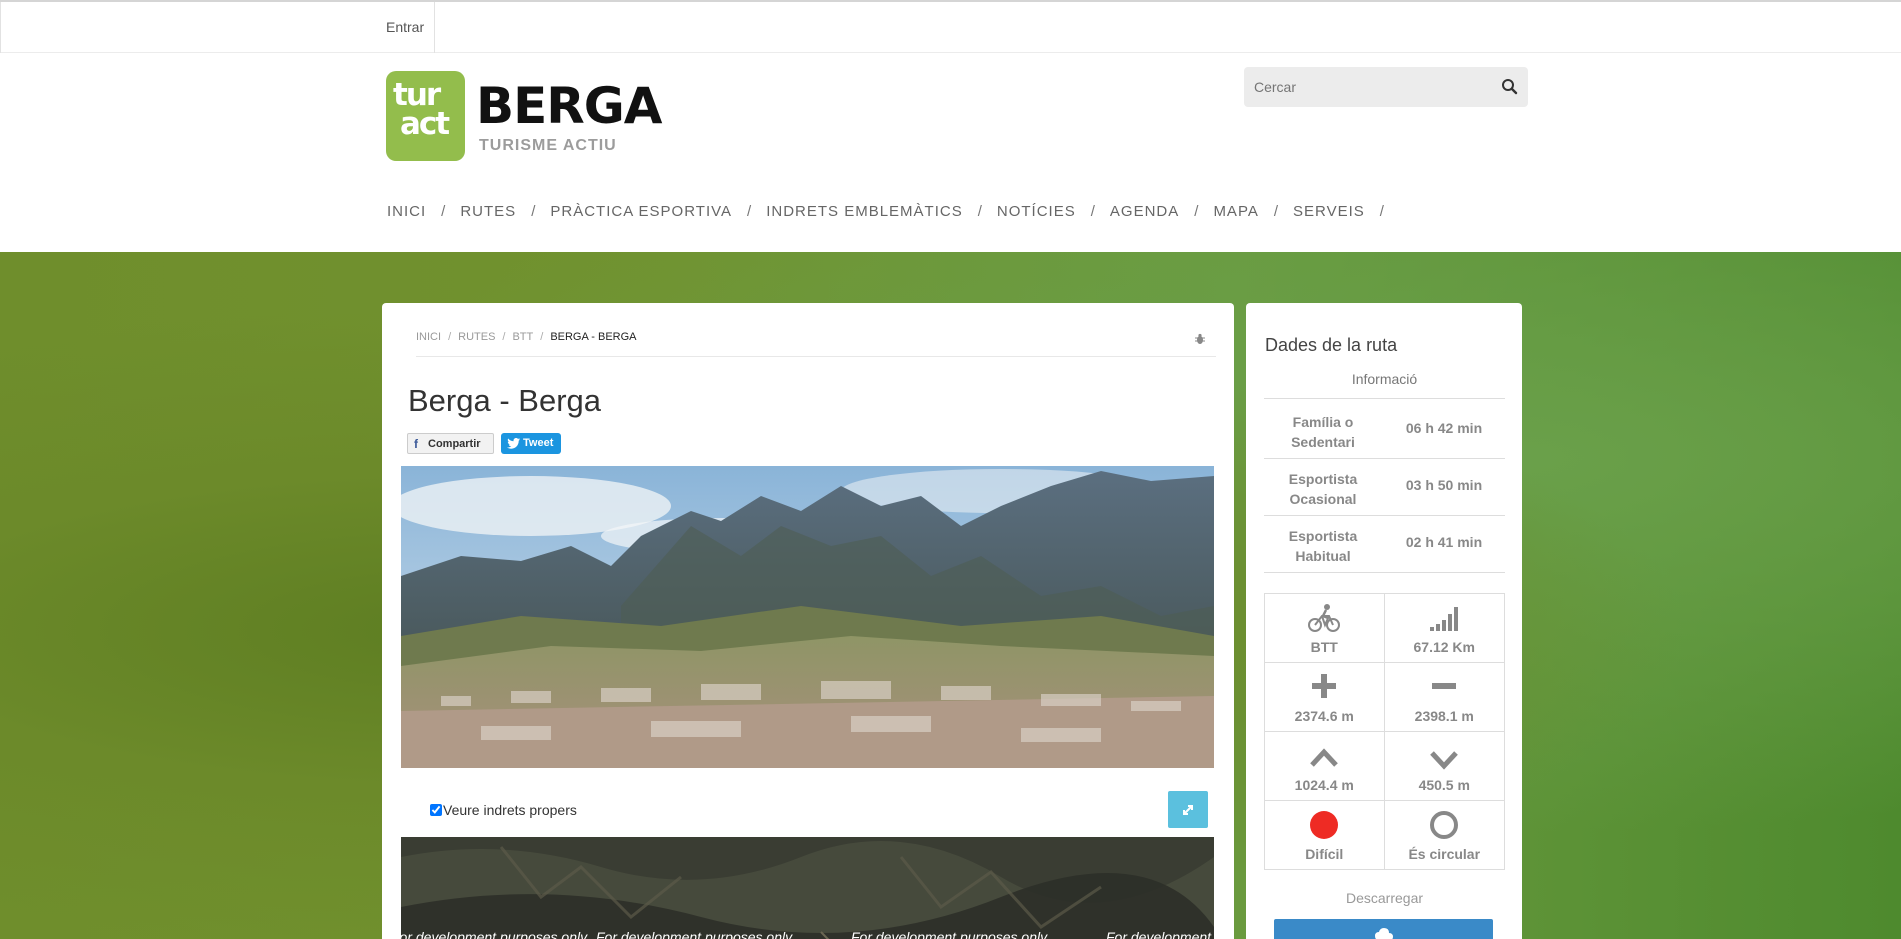 The height and width of the screenshot is (939, 1901). I want to click on time-value: 06 h 42 min, so click(1444, 428).